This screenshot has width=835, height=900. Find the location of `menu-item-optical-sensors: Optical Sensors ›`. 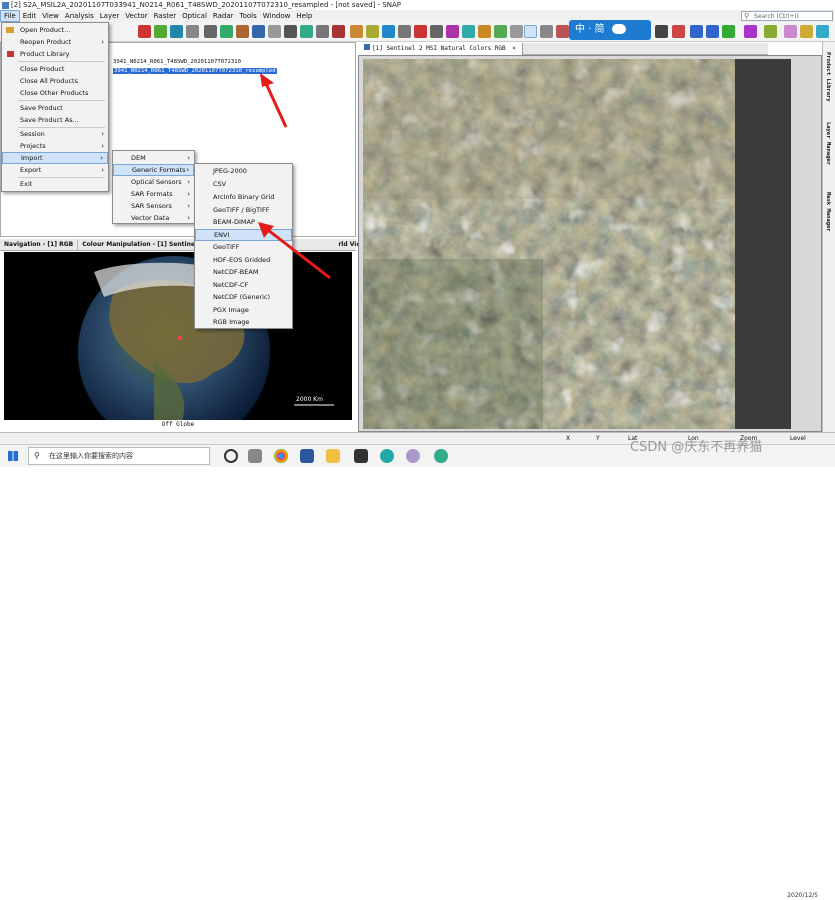

menu-item-optical-sensors: Optical Sensors › is located at coordinates (153, 182).